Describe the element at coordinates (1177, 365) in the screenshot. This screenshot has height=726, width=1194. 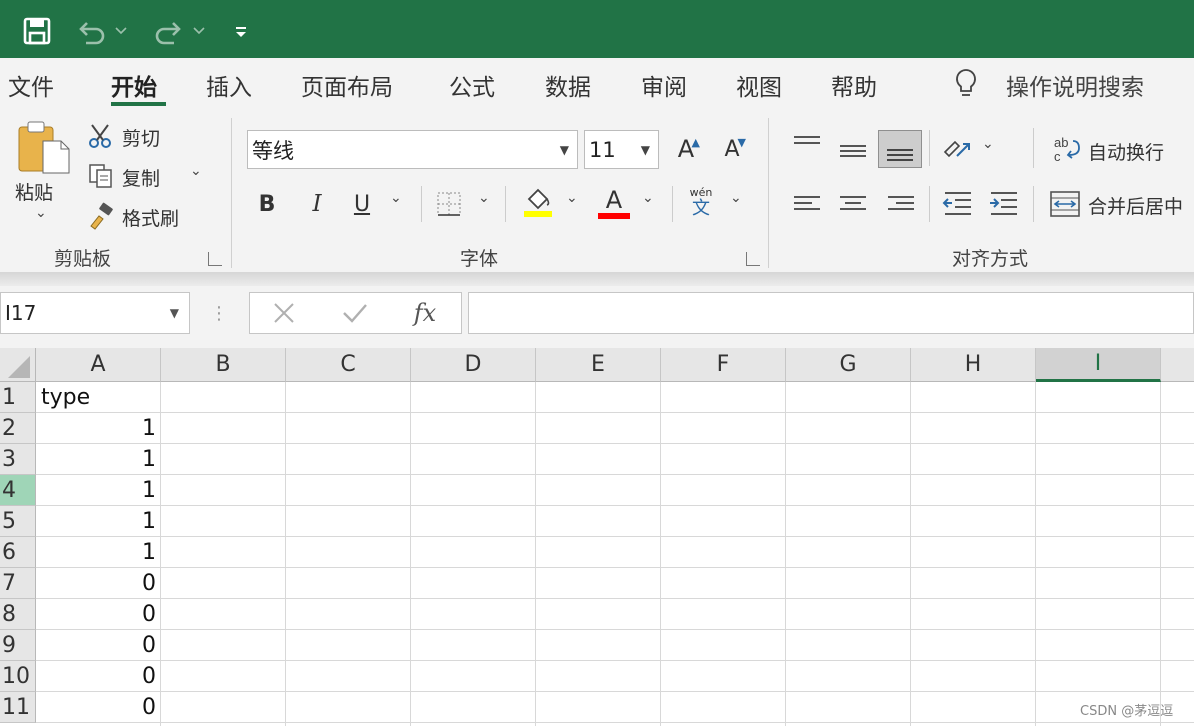
I see `column-header-next` at that location.